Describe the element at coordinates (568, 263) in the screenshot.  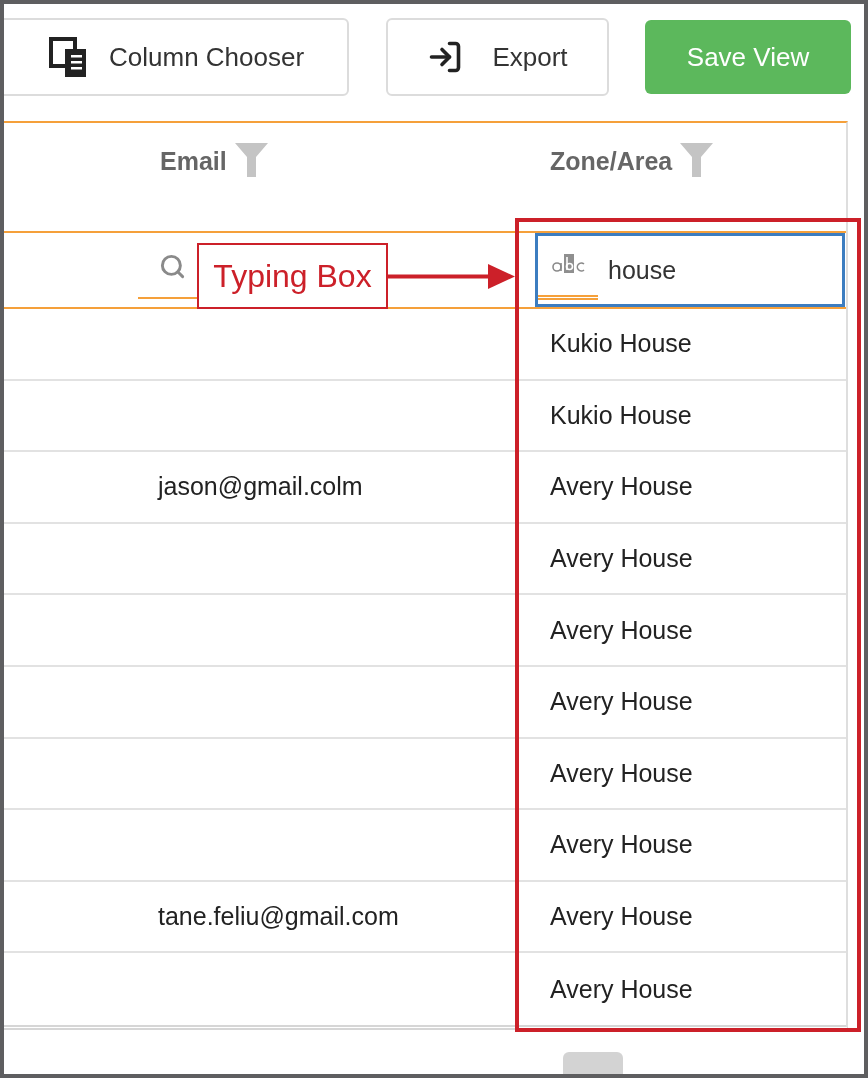
I see `text-filter-icon` at that location.